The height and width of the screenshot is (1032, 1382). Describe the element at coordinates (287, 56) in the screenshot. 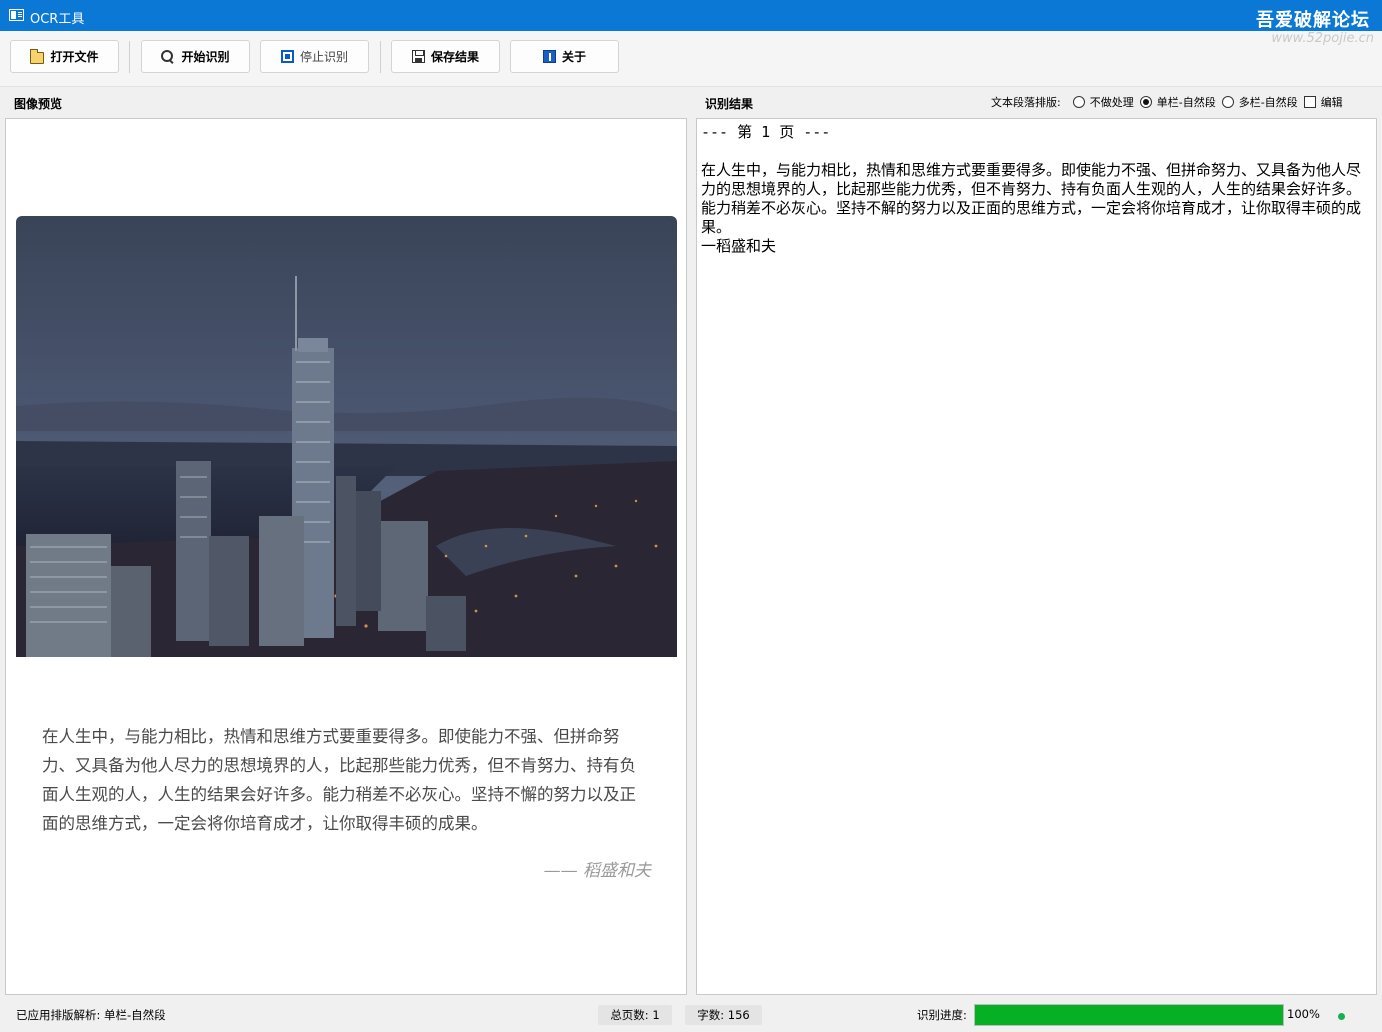

I see `stop-icon` at that location.